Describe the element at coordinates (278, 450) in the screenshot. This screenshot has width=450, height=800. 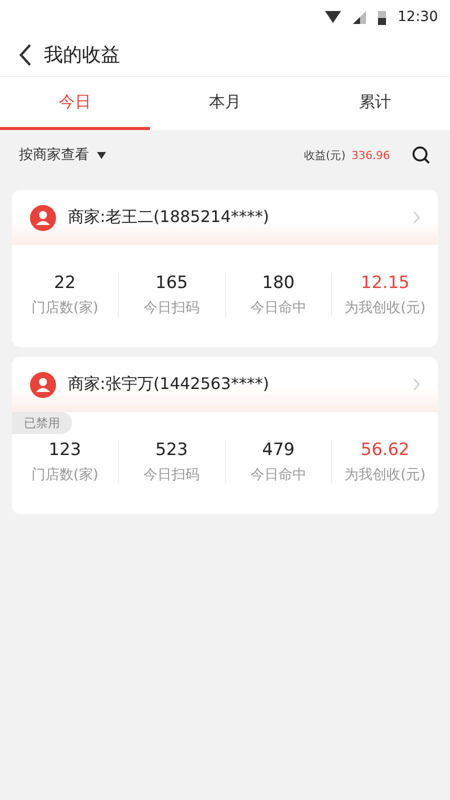
I see `stat-value: 479` at that location.